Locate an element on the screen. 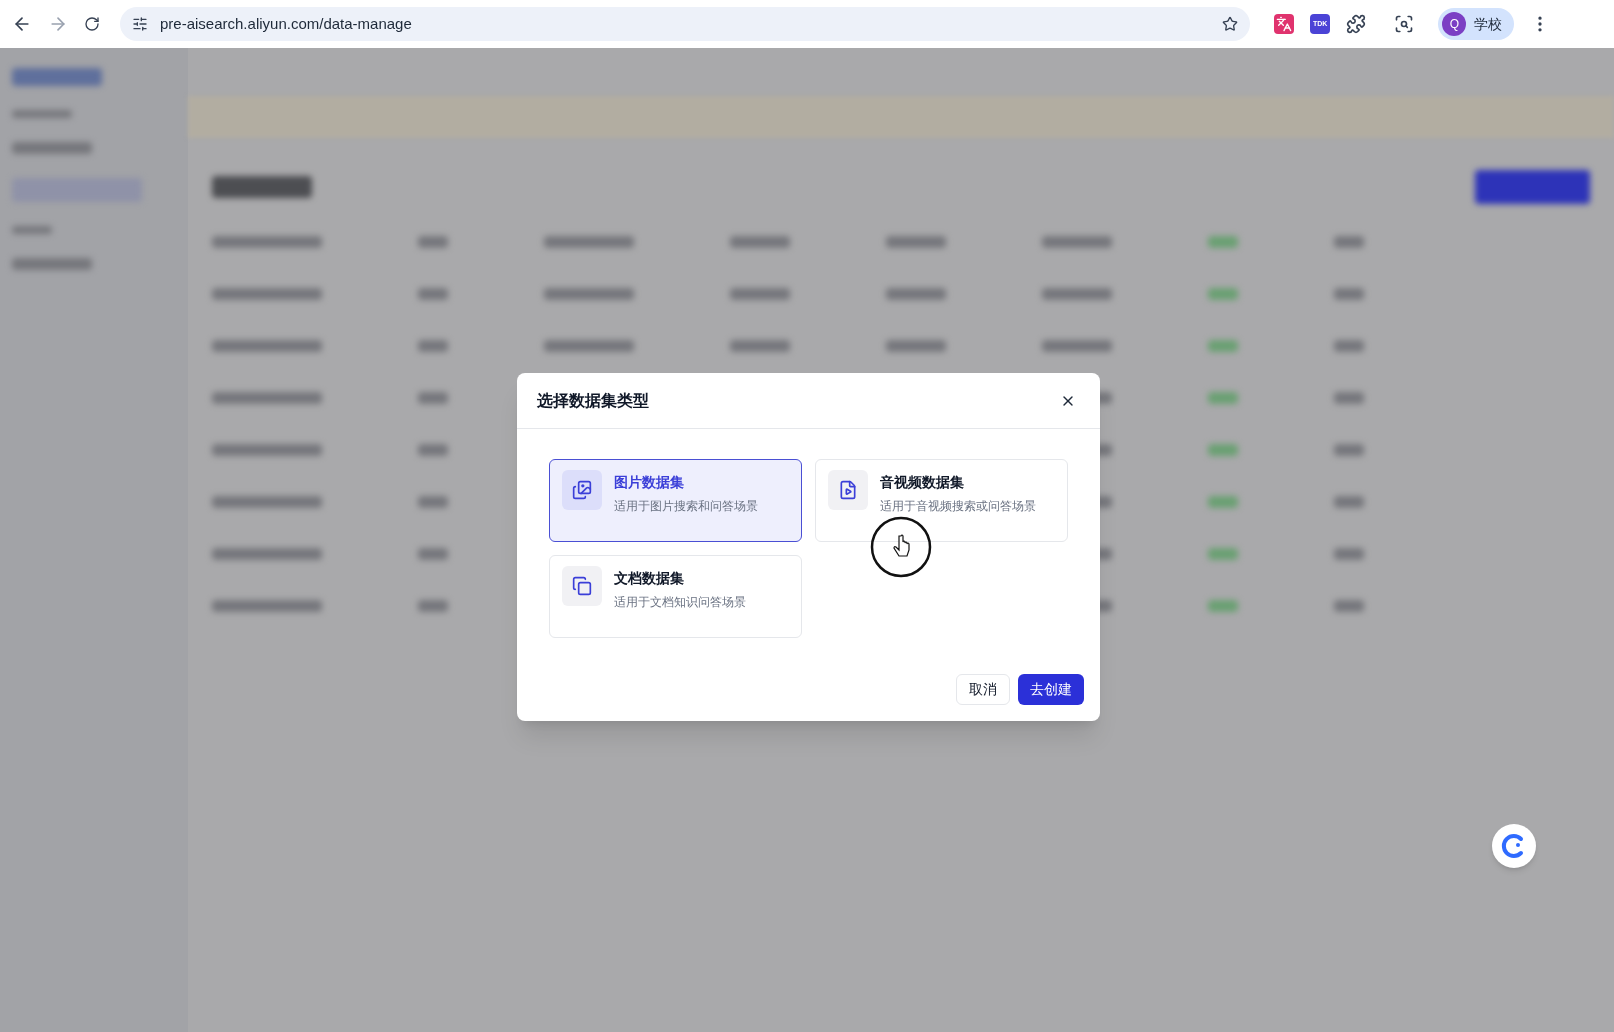 The width and height of the screenshot is (1614, 1032). dataset-type-card: 图片数据集 适用于图片搜索和问答场景 is located at coordinates (675, 500).